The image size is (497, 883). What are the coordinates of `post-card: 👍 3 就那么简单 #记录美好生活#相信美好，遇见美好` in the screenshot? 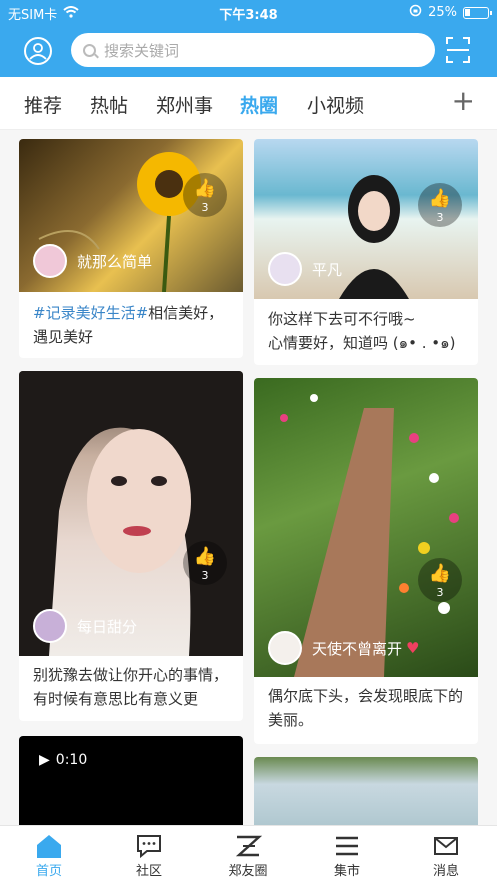 It's located at (131, 248).